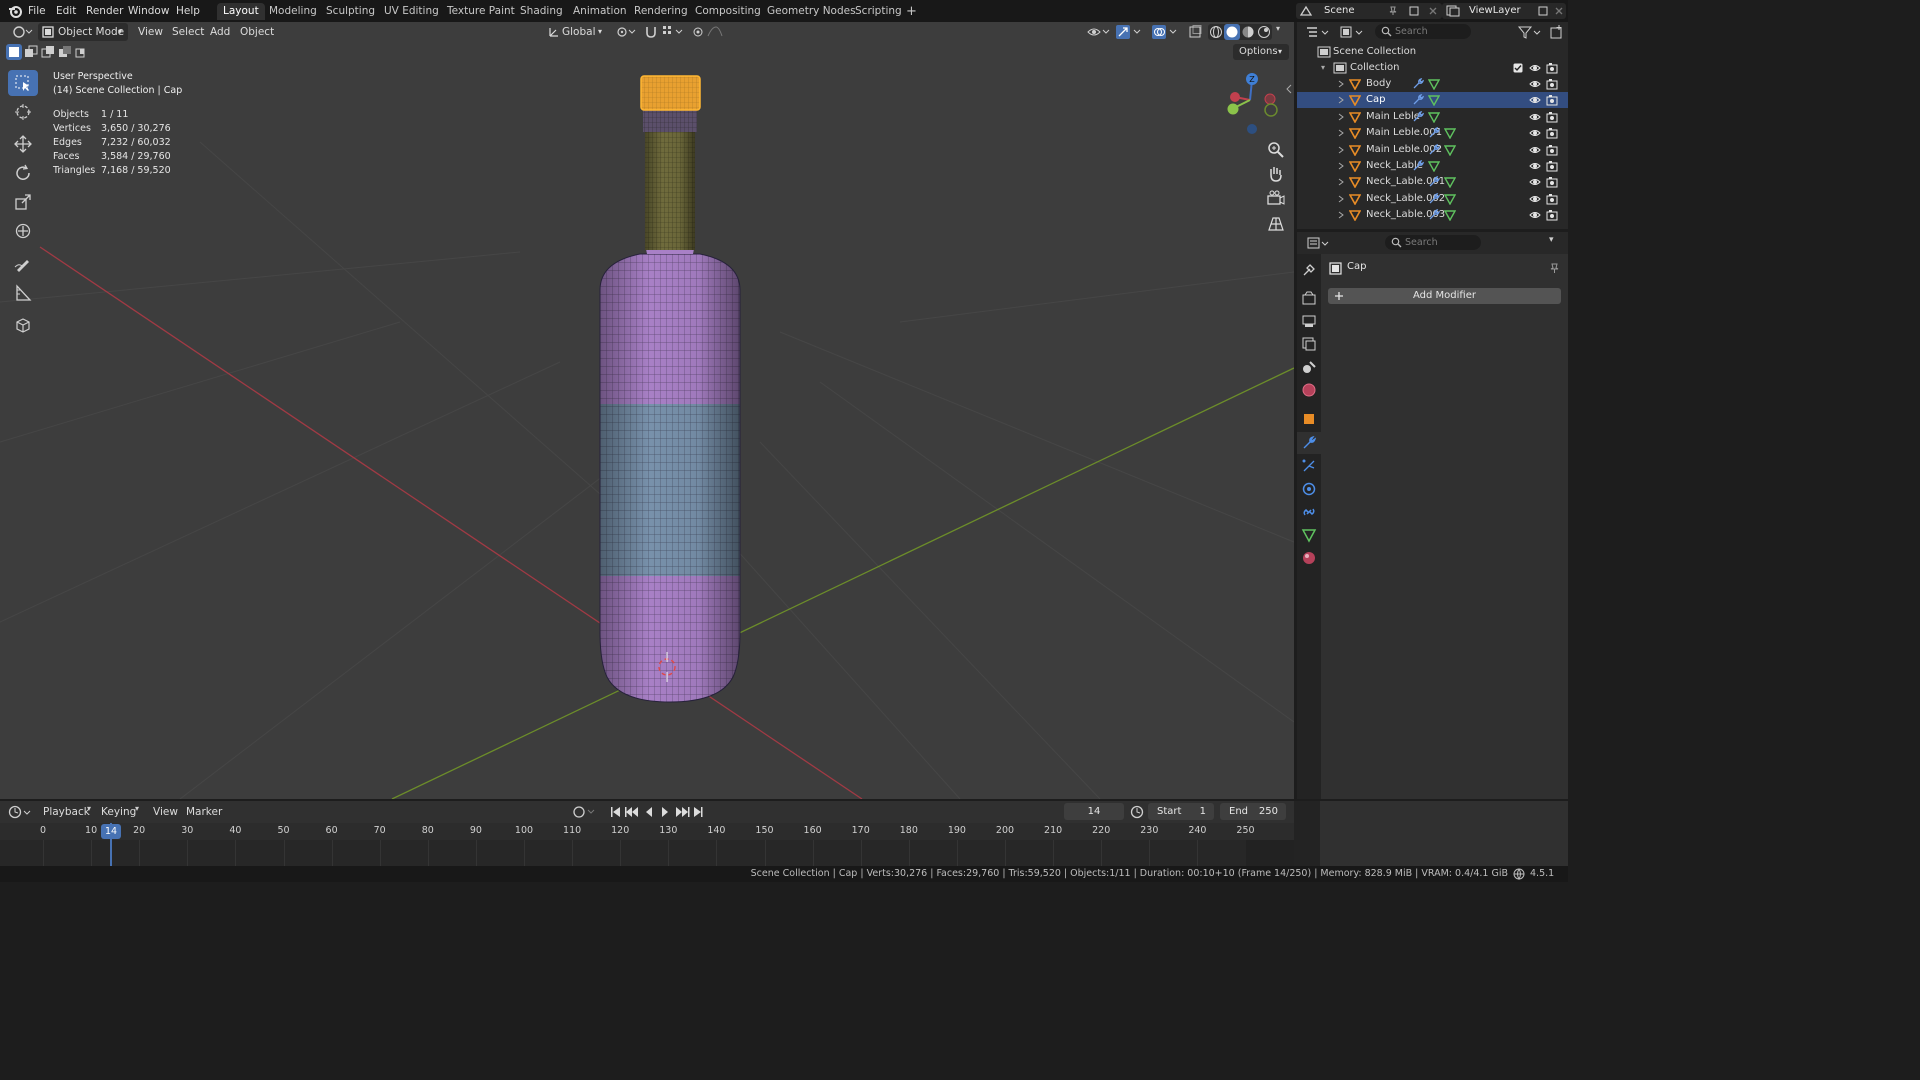 This screenshot has height=1080, width=1920. I want to click on gizmo-toggle-icon, so click(1130, 32).